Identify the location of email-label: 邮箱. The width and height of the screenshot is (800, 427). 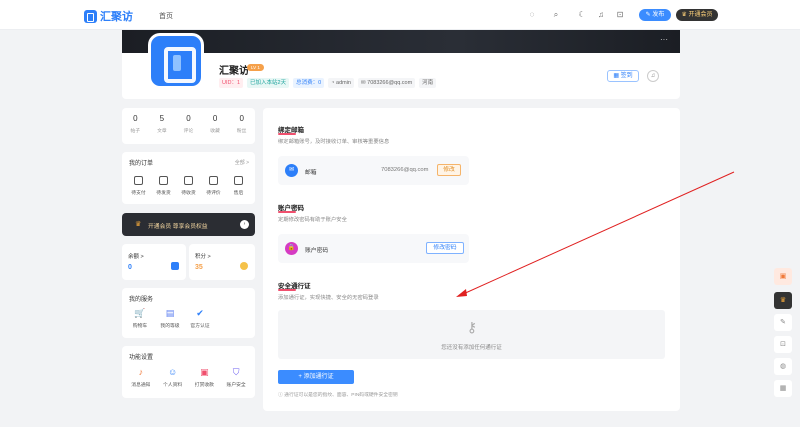
(311, 173).